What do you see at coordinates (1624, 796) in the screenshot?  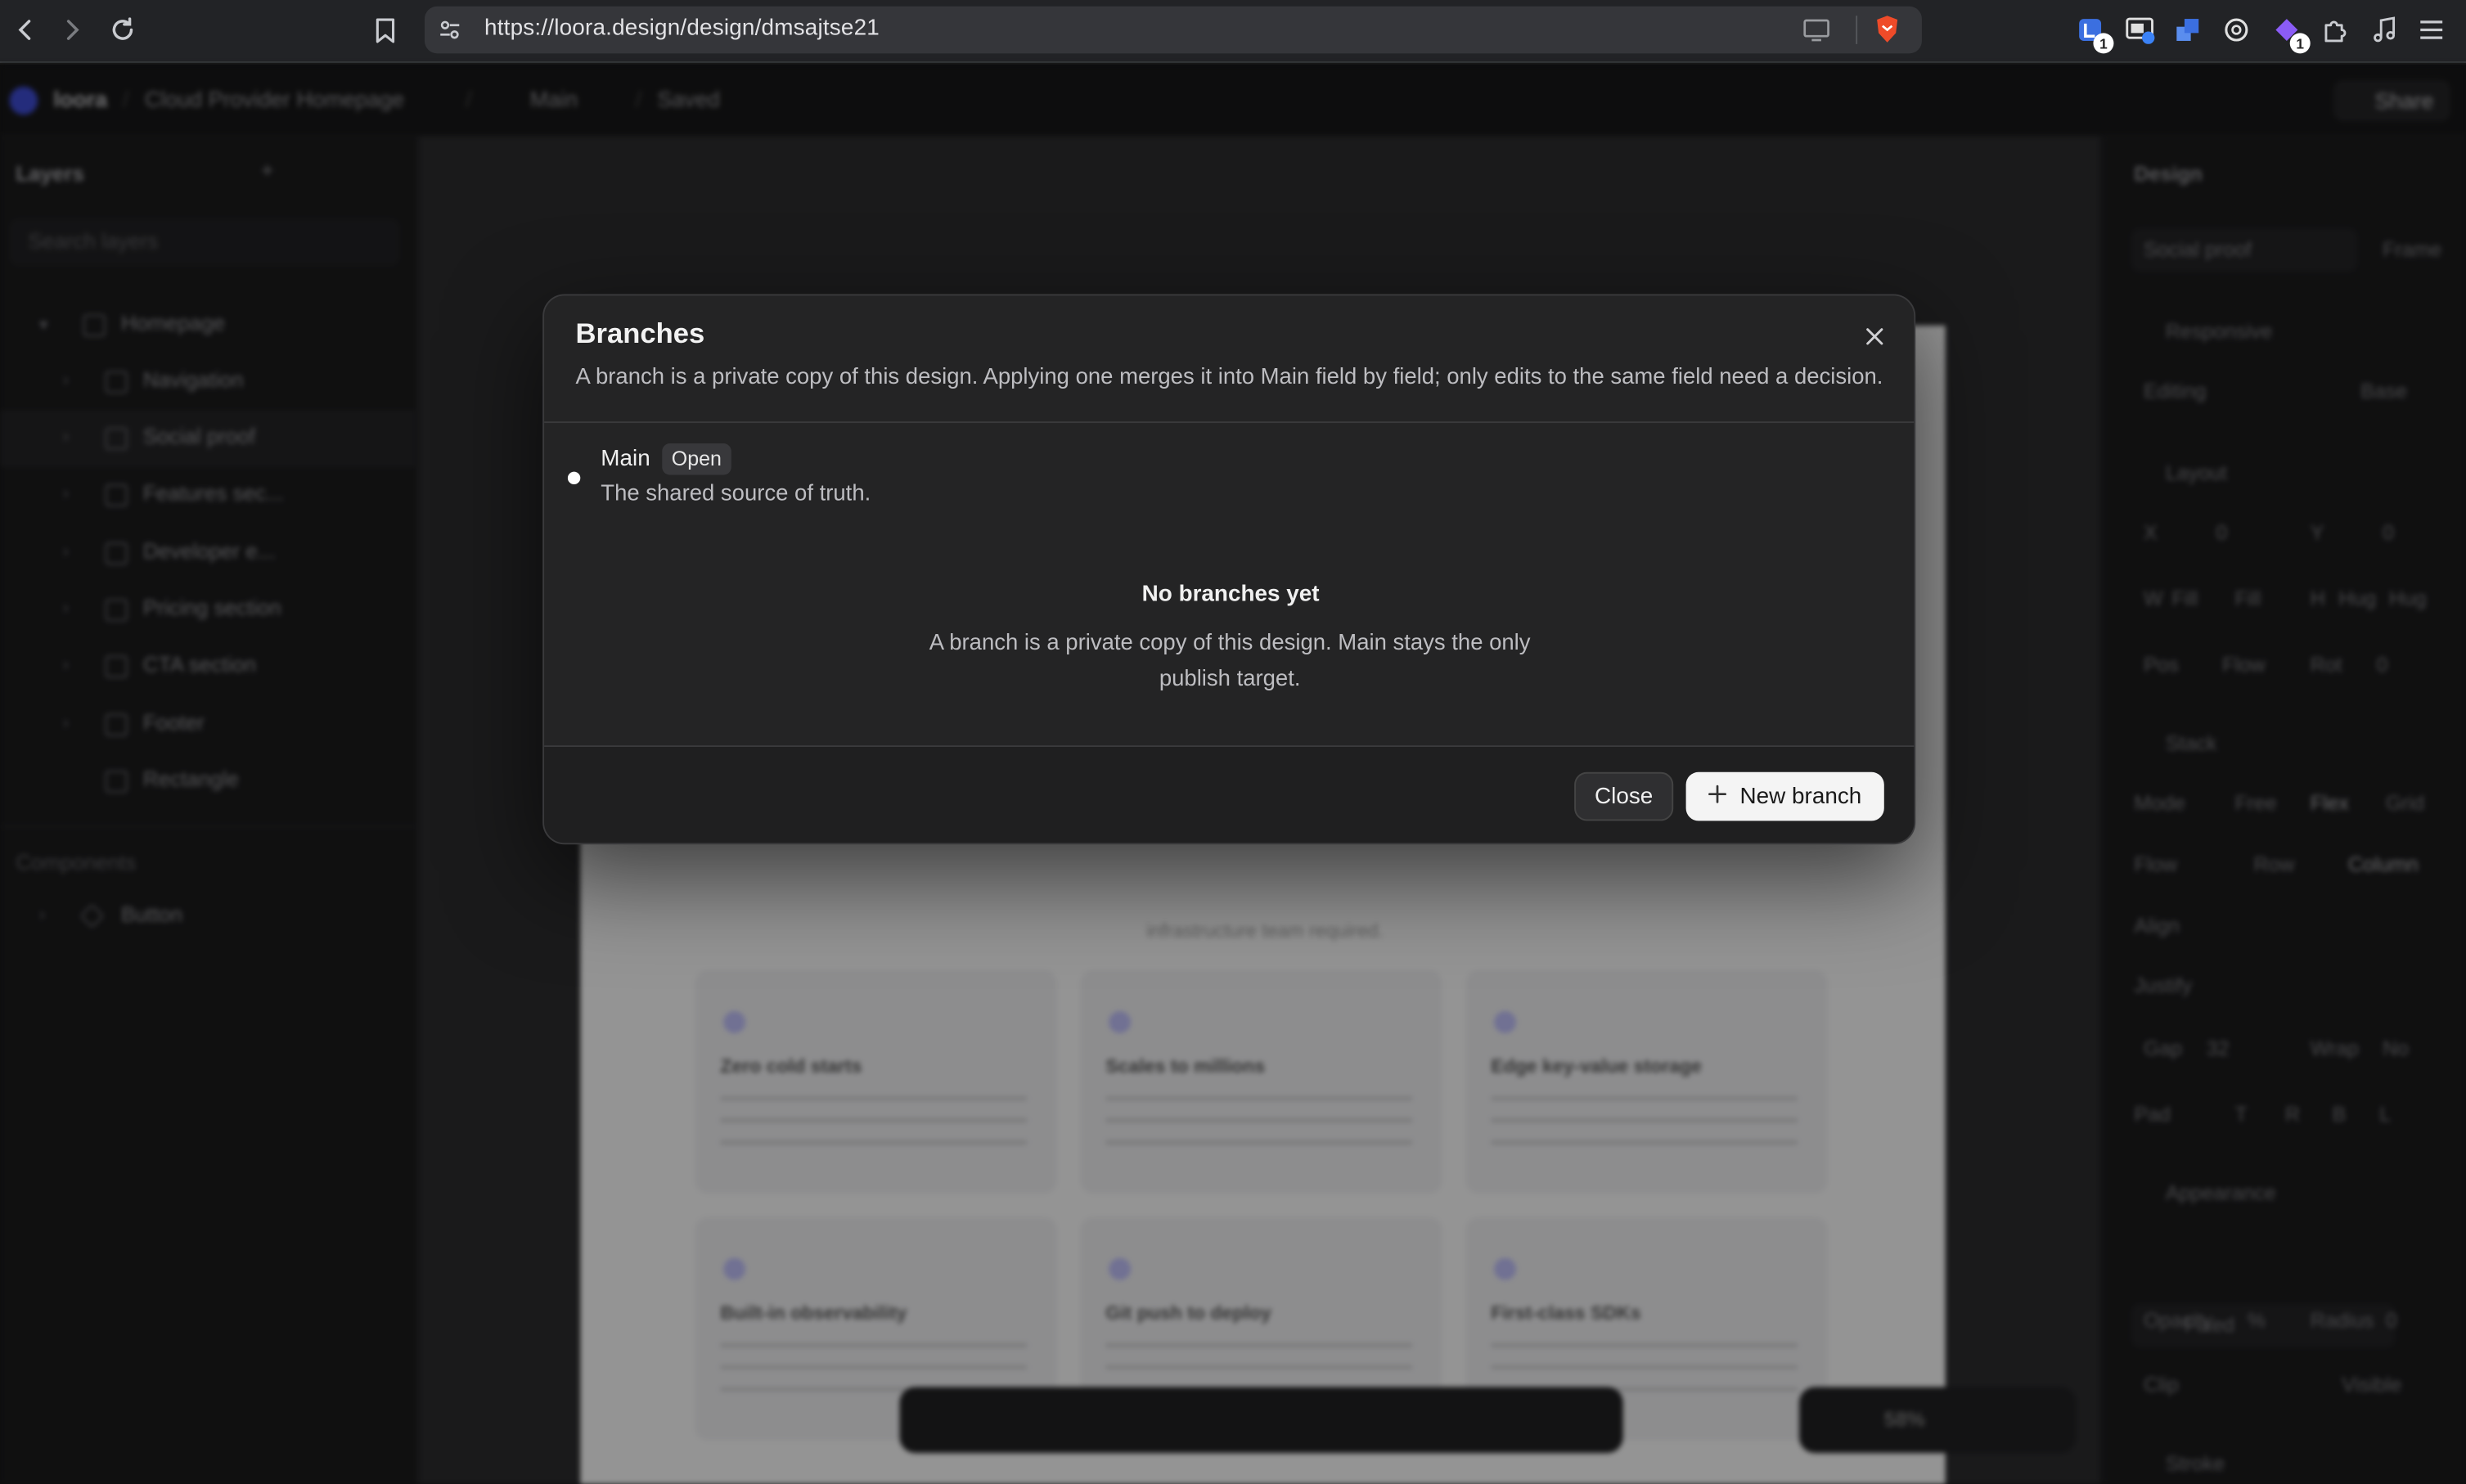 I see `close-button: Close` at bounding box center [1624, 796].